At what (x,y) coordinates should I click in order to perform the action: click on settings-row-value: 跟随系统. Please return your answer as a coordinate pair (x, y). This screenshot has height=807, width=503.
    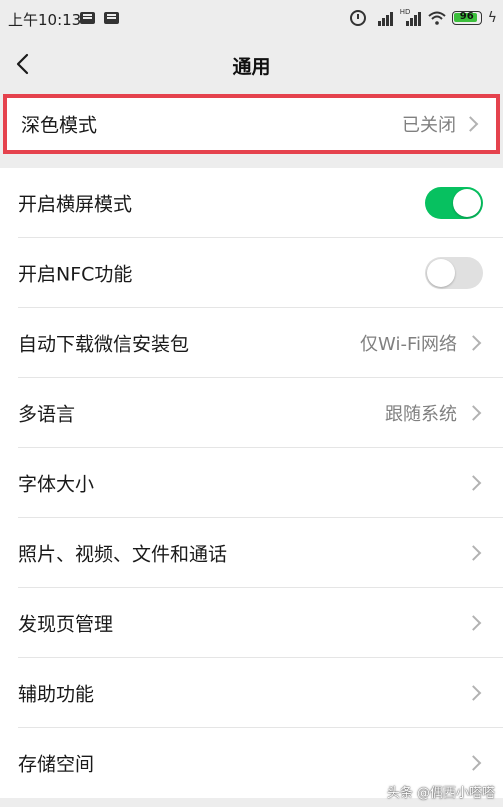
    Looking at the image, I should click on (421, 414).